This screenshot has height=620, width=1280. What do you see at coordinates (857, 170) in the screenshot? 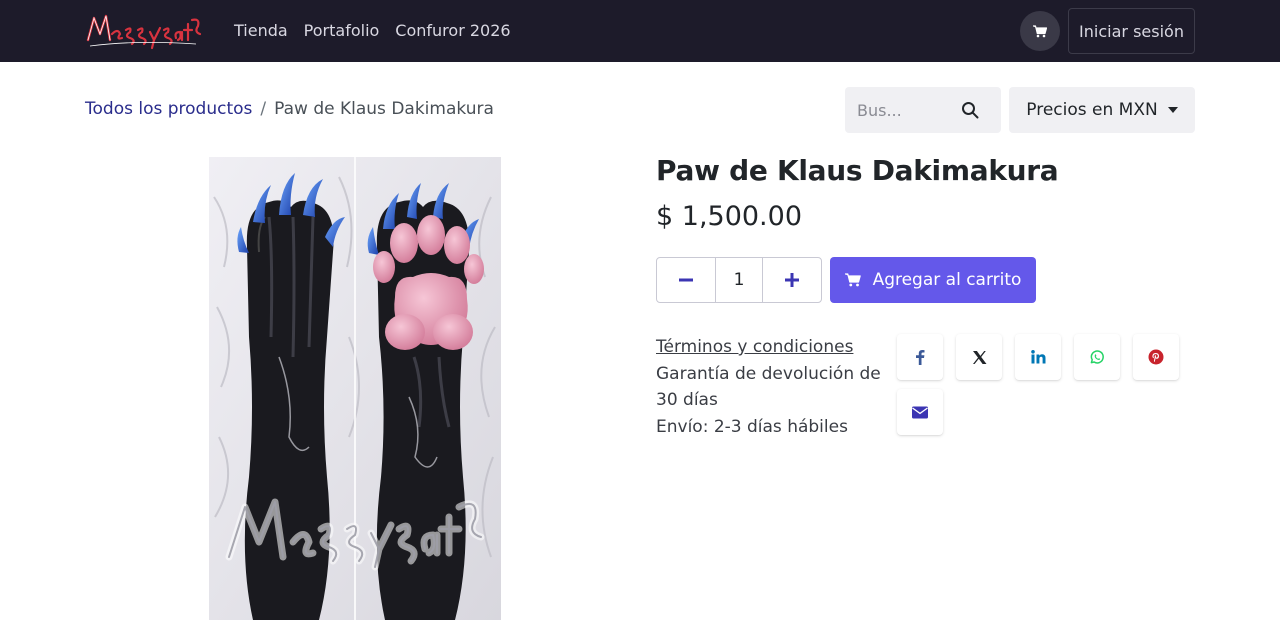
I see `product-title: Paw de Klaus Dakimakura` at bounding box center [857, 170].